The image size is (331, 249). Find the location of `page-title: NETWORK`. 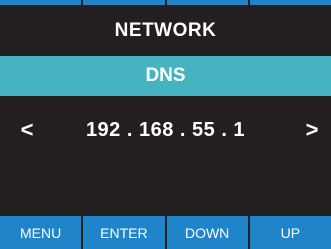

page-title: NETWORK is located at coordinates (165, 30).